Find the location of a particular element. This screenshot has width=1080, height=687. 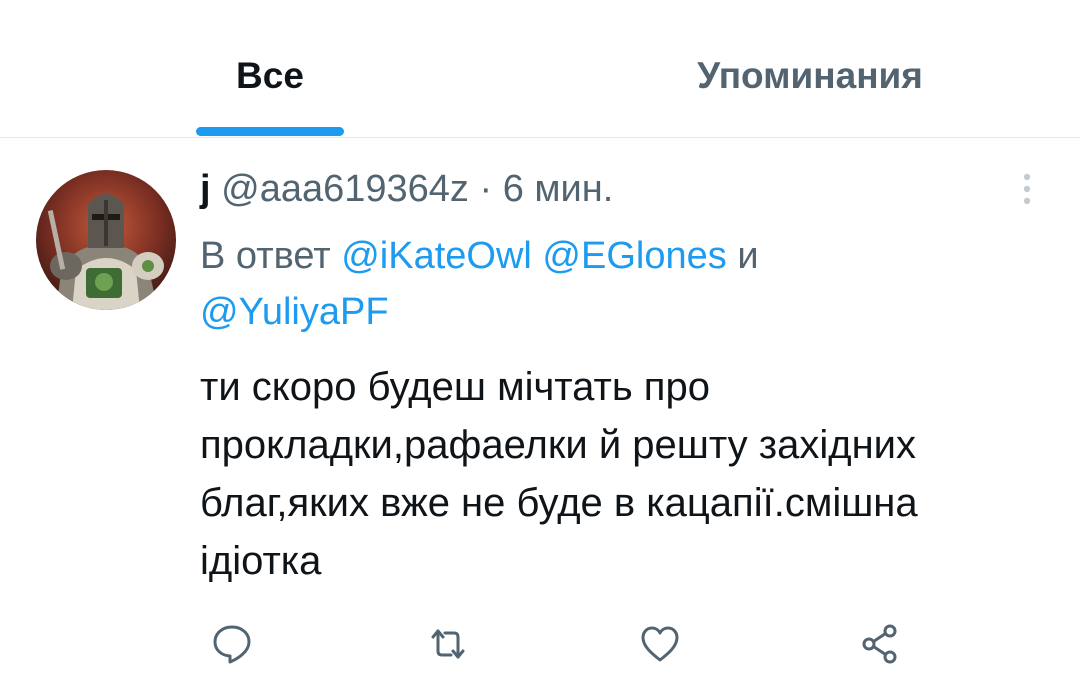

retweet-button is located at coordinates (448, 644).